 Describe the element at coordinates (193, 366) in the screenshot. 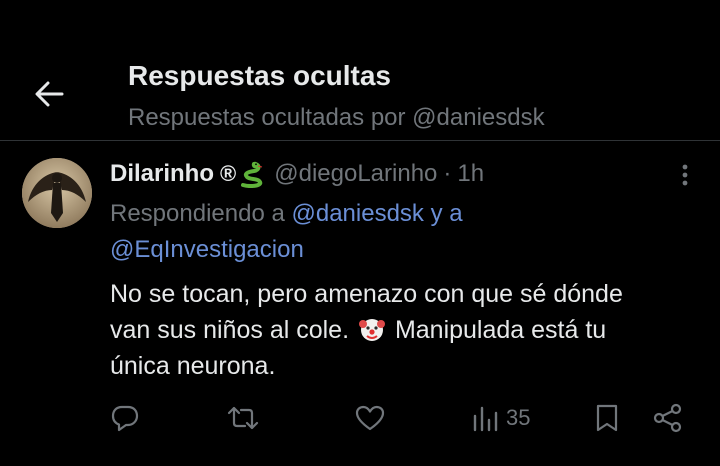

I see `tweet-text-line-3: única neurona.` at that location.